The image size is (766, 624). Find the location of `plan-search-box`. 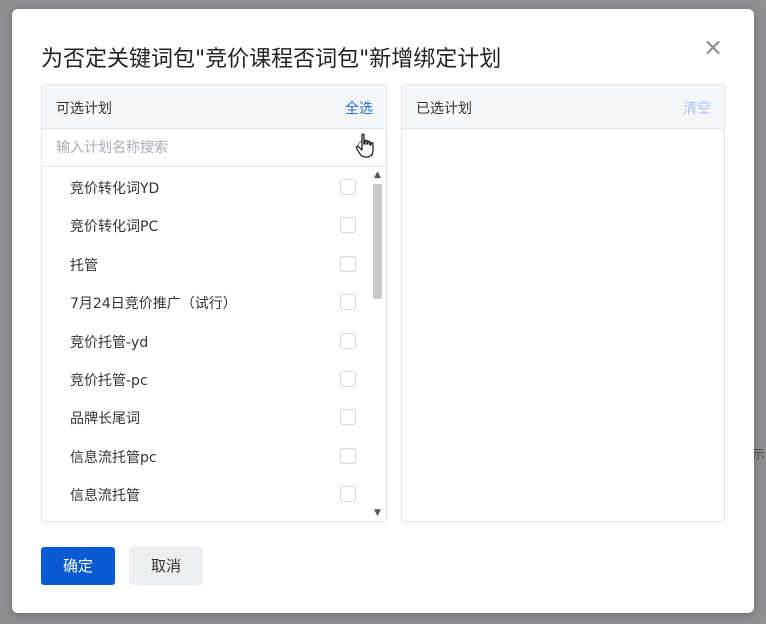

plan-search-box is located at coordinates (214, 148).